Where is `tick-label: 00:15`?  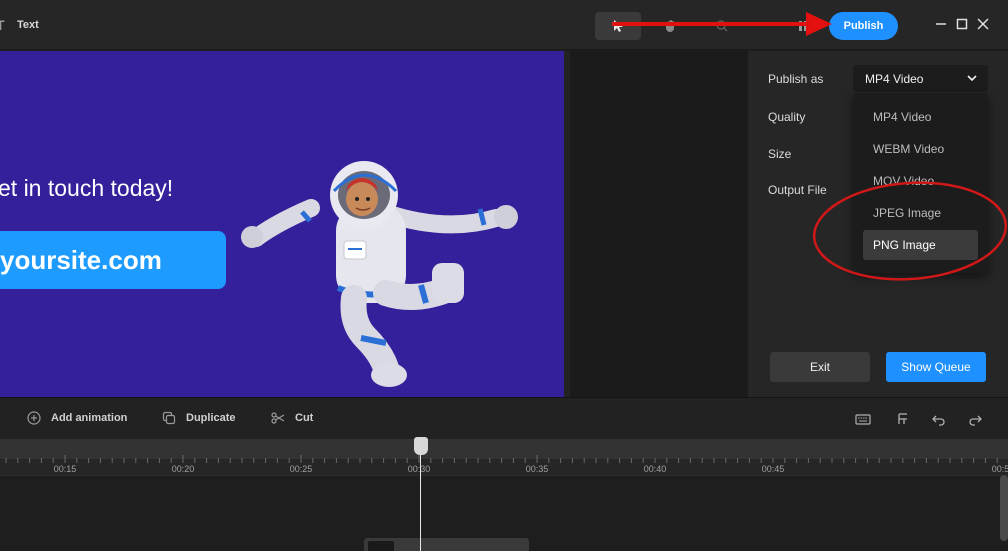
tick-label: 00:15 is located at coordinates (65, 469).